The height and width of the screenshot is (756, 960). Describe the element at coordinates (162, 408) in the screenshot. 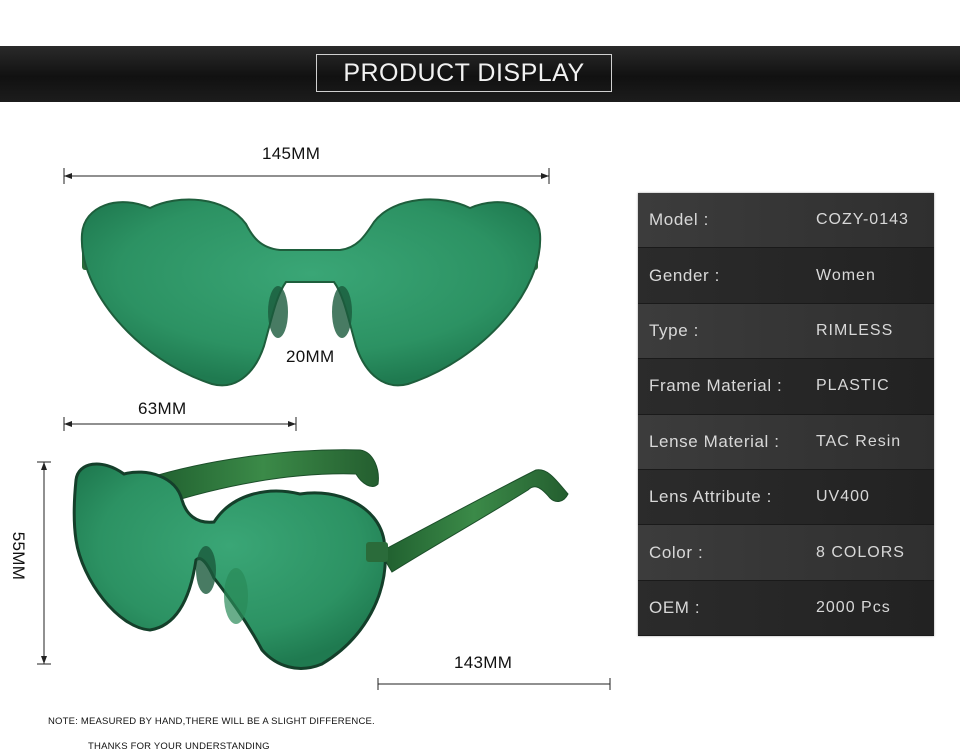

I see `lens-width-label: 63MM` at that location.